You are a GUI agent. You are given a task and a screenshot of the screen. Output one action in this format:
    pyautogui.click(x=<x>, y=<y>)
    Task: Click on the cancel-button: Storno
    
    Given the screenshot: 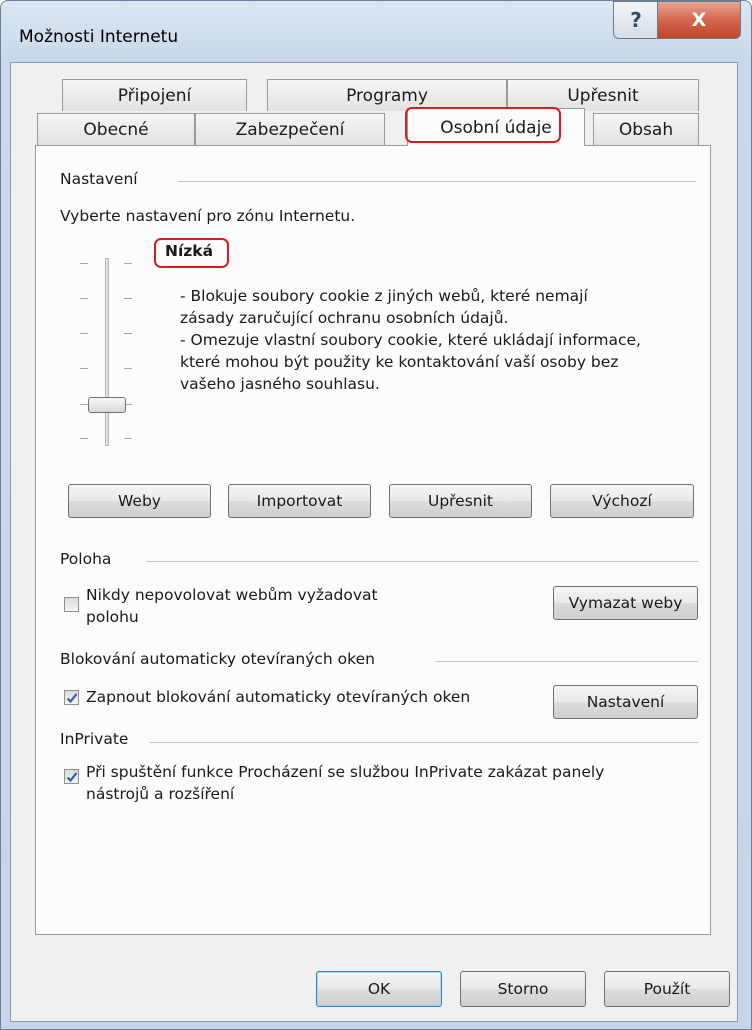 What is the action you would take?
    pyautogui.click(x=523, y=989)
    